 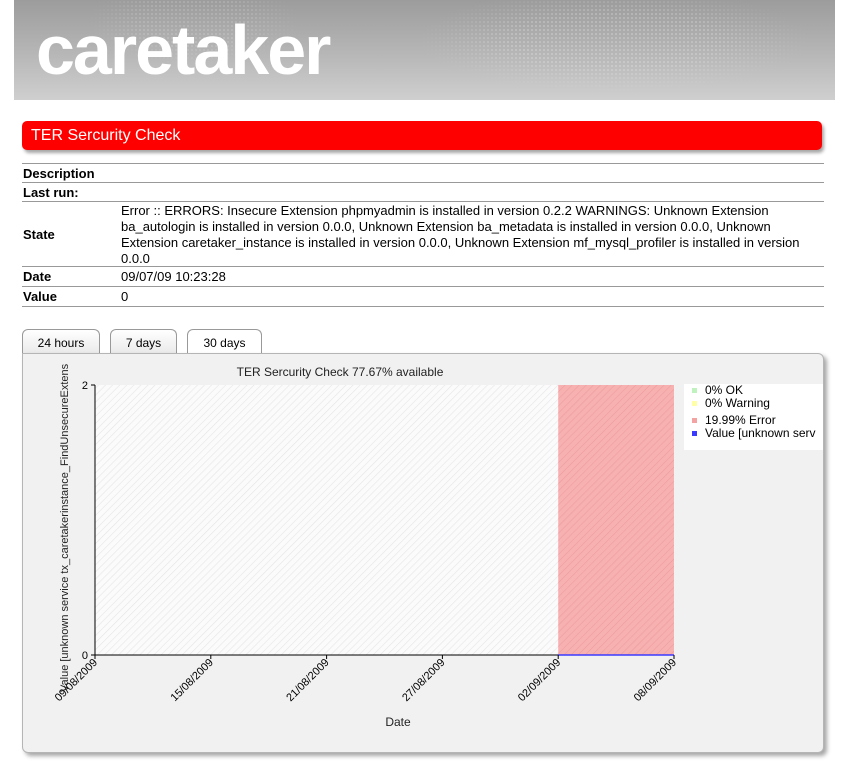 What do you see at coordinates (539, 680) in the screenshot?
I see `x-tick-label: 02/09/2009` at bounding box center [539, 680].